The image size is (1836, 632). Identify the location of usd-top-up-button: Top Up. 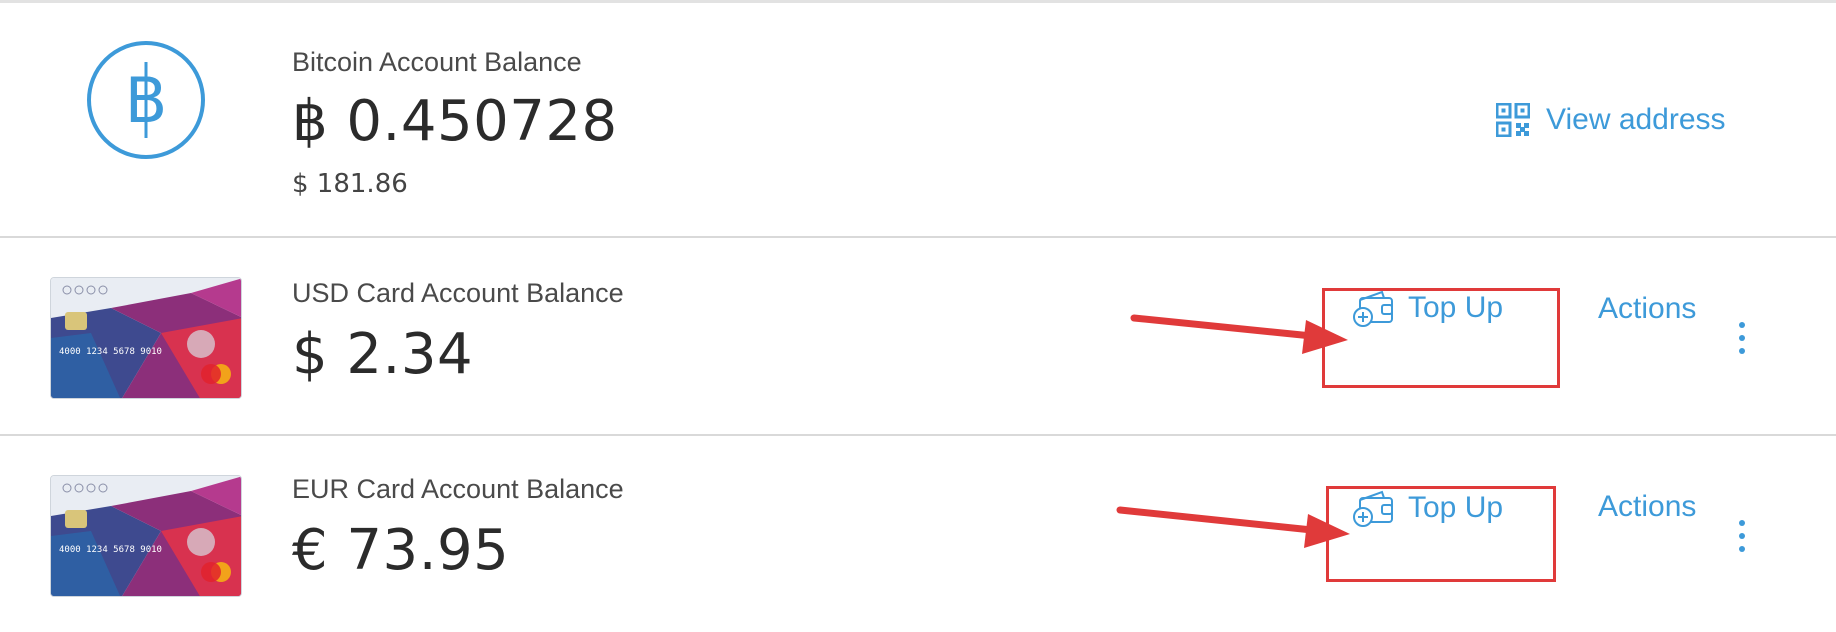
(1427, 308).